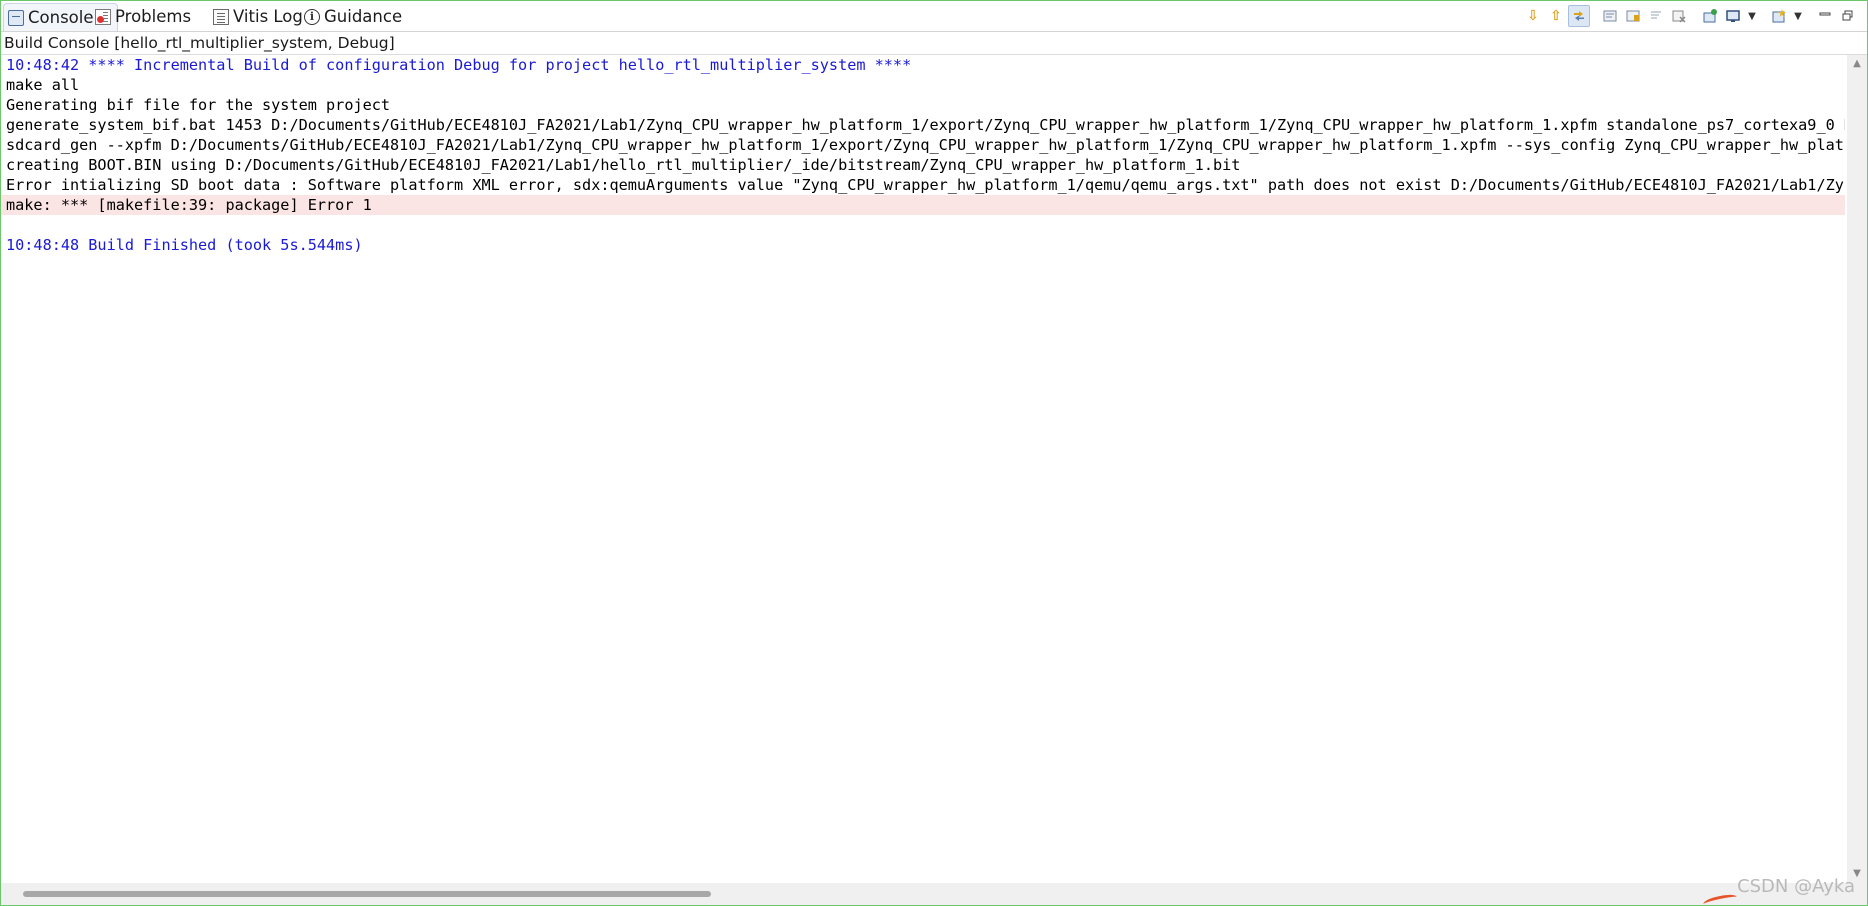  What do you see at coordinates (1848, 16) in the screenshot?
I see `maximize-icon` at bounding box center [1848, 16].